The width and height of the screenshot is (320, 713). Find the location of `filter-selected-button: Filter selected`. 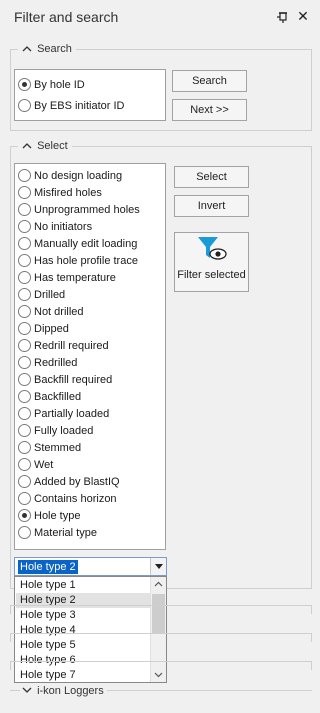

filter-selected-button: Filter selected is located at coordinates (211, 262).